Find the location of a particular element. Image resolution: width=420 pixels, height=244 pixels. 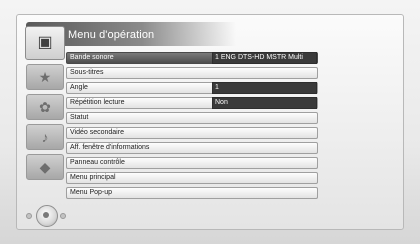

menu-item-label: Vidéo secondaire is located at coordinates (97, 132).